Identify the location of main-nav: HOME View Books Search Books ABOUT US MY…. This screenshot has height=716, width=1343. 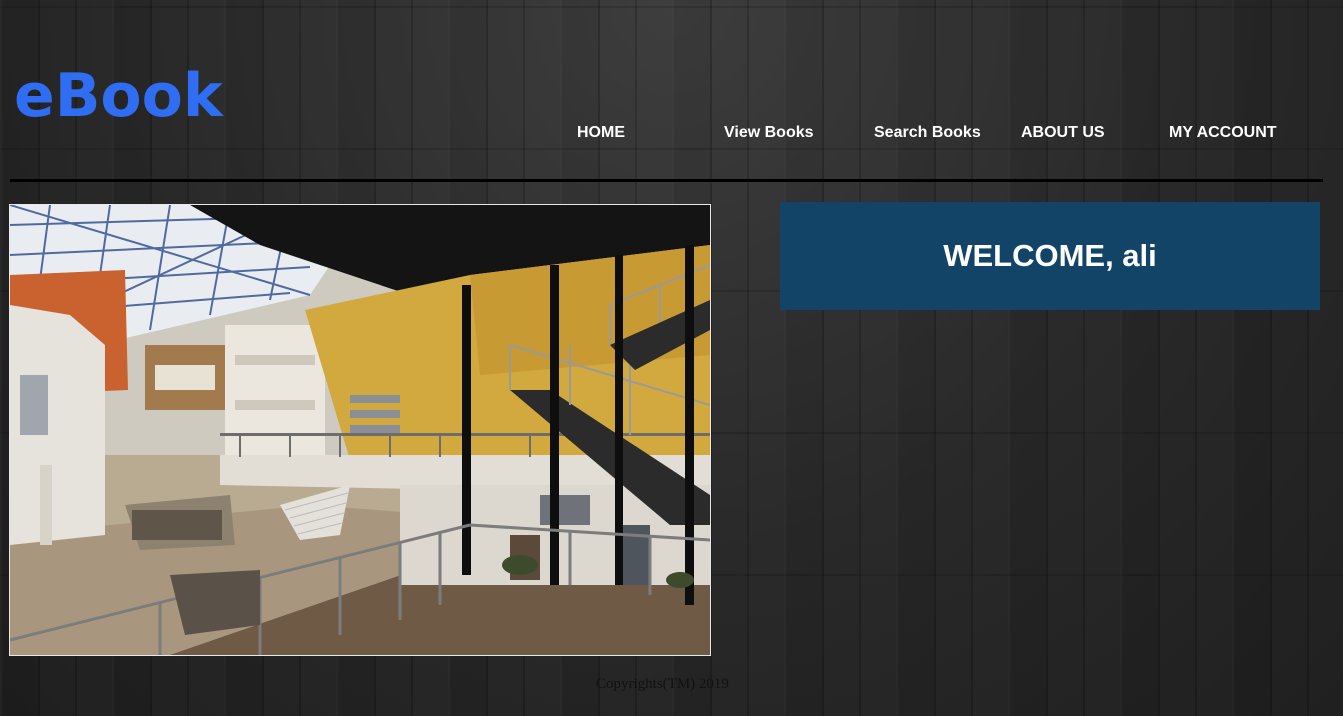
(671, 134).